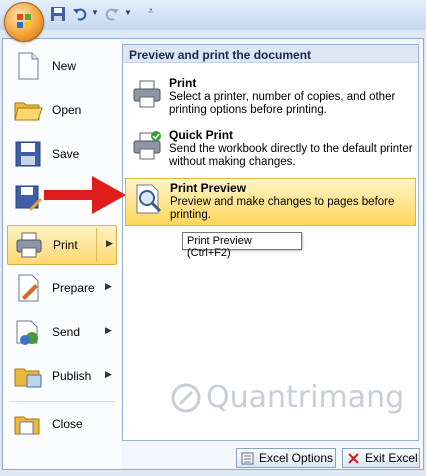 The height and width of the screenshot is (476, 426). Describe the element at coordinates (27, 332) in the screenshot. I see `send-icon` at that location.